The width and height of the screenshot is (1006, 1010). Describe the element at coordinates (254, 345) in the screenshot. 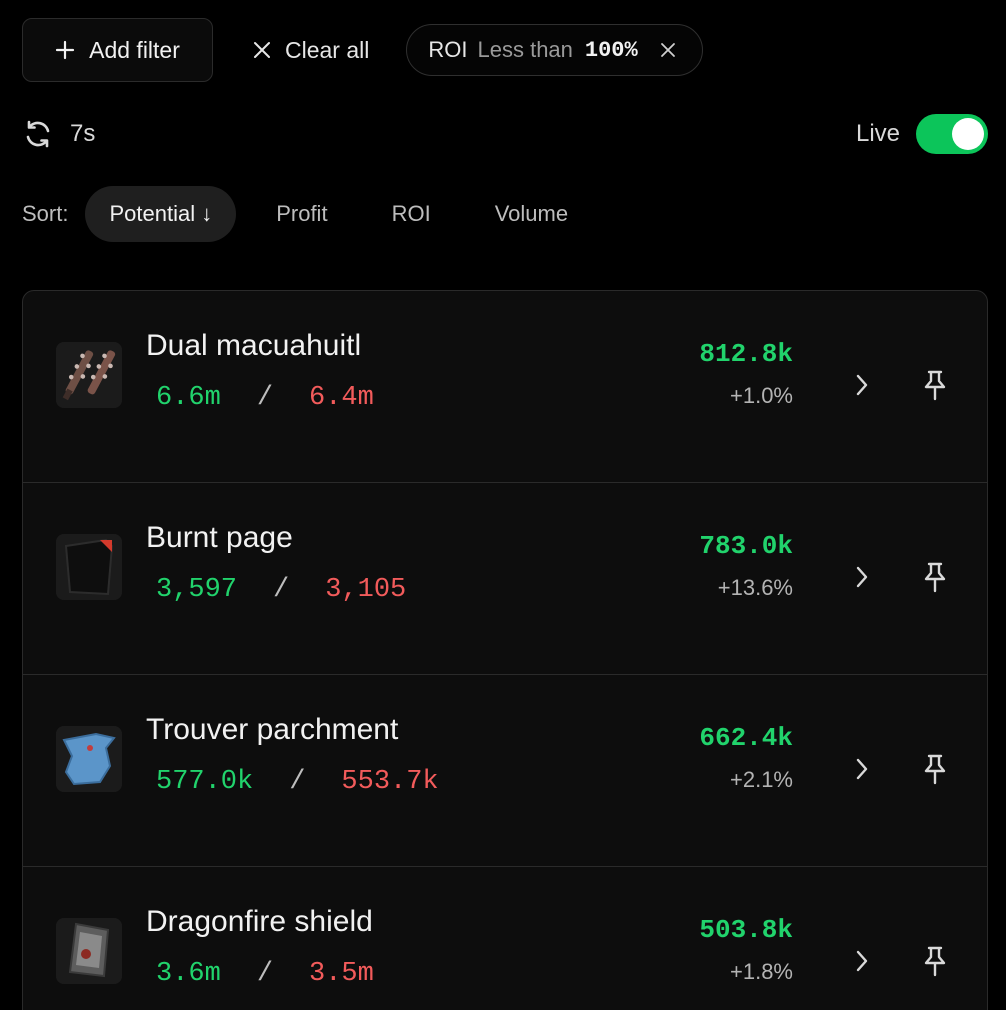

I see `item-name: Dual macuahuitl` at that location.